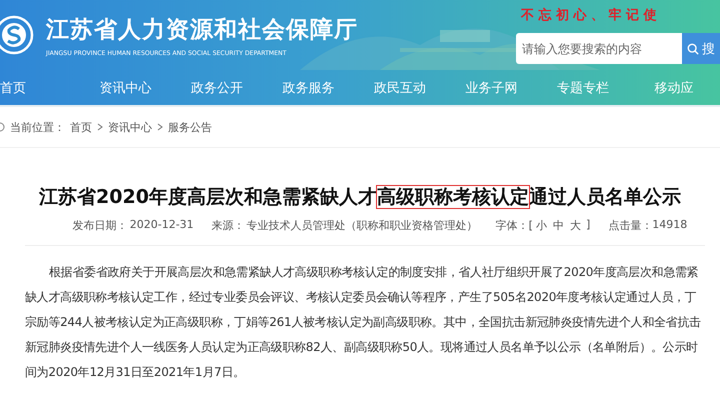 The image size is (720, 410). What do you see at coordinates (360, 197) in the screenshot?
I see `article-title: 江苏省2020年度高层次和急需紧缺人才高级职称考核认定通过人员名单公示` at bounding box center [360, 197].